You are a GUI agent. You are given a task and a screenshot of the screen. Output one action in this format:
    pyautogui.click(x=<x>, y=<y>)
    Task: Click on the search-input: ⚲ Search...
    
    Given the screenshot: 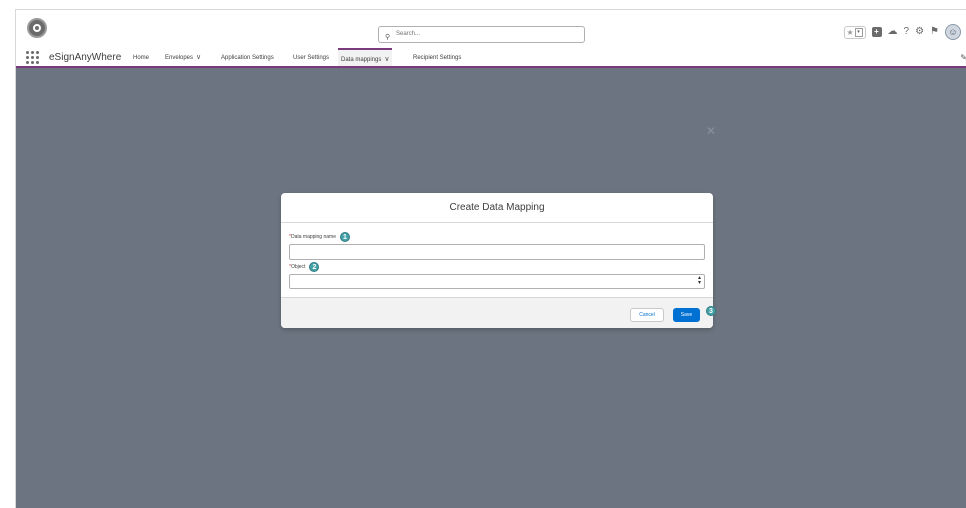 What is the action you would take?
    pyautogui.click(x=481, y=34)
    